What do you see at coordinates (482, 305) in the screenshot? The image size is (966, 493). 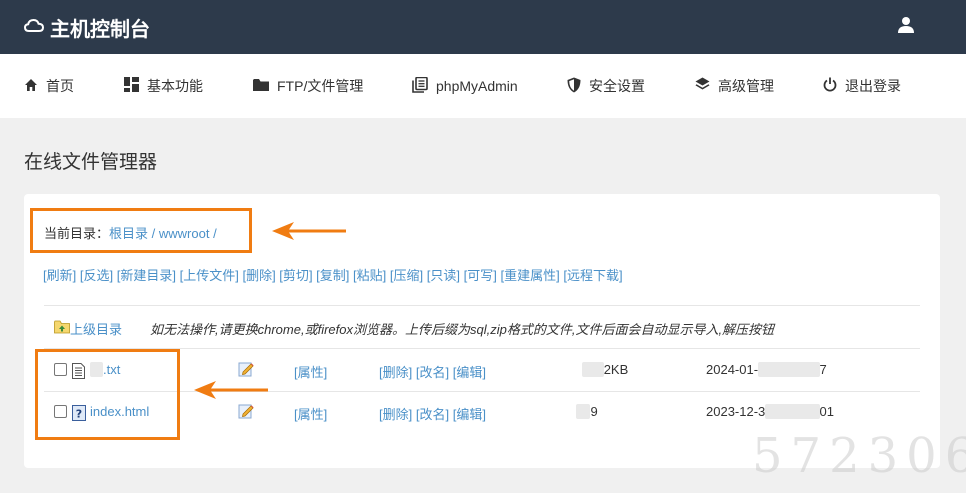 I see `divider` at bounding box center [482, 305].